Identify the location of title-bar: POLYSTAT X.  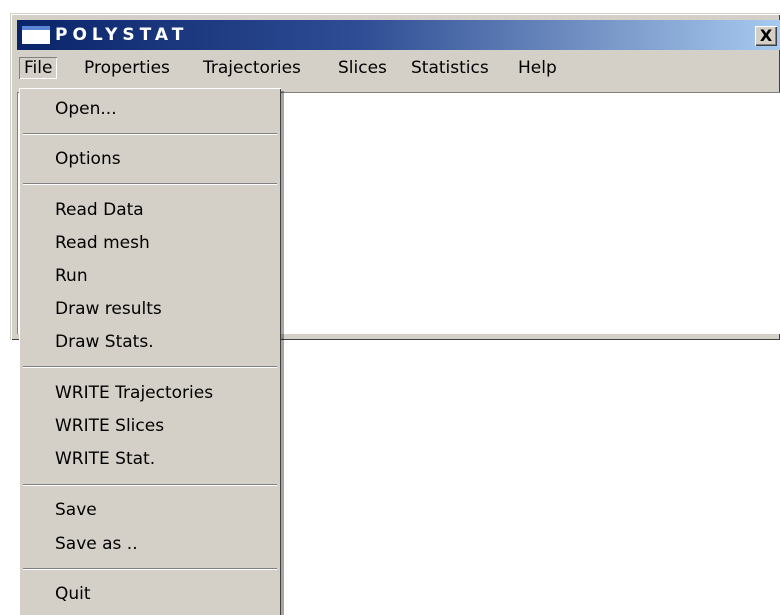
(398, 35).